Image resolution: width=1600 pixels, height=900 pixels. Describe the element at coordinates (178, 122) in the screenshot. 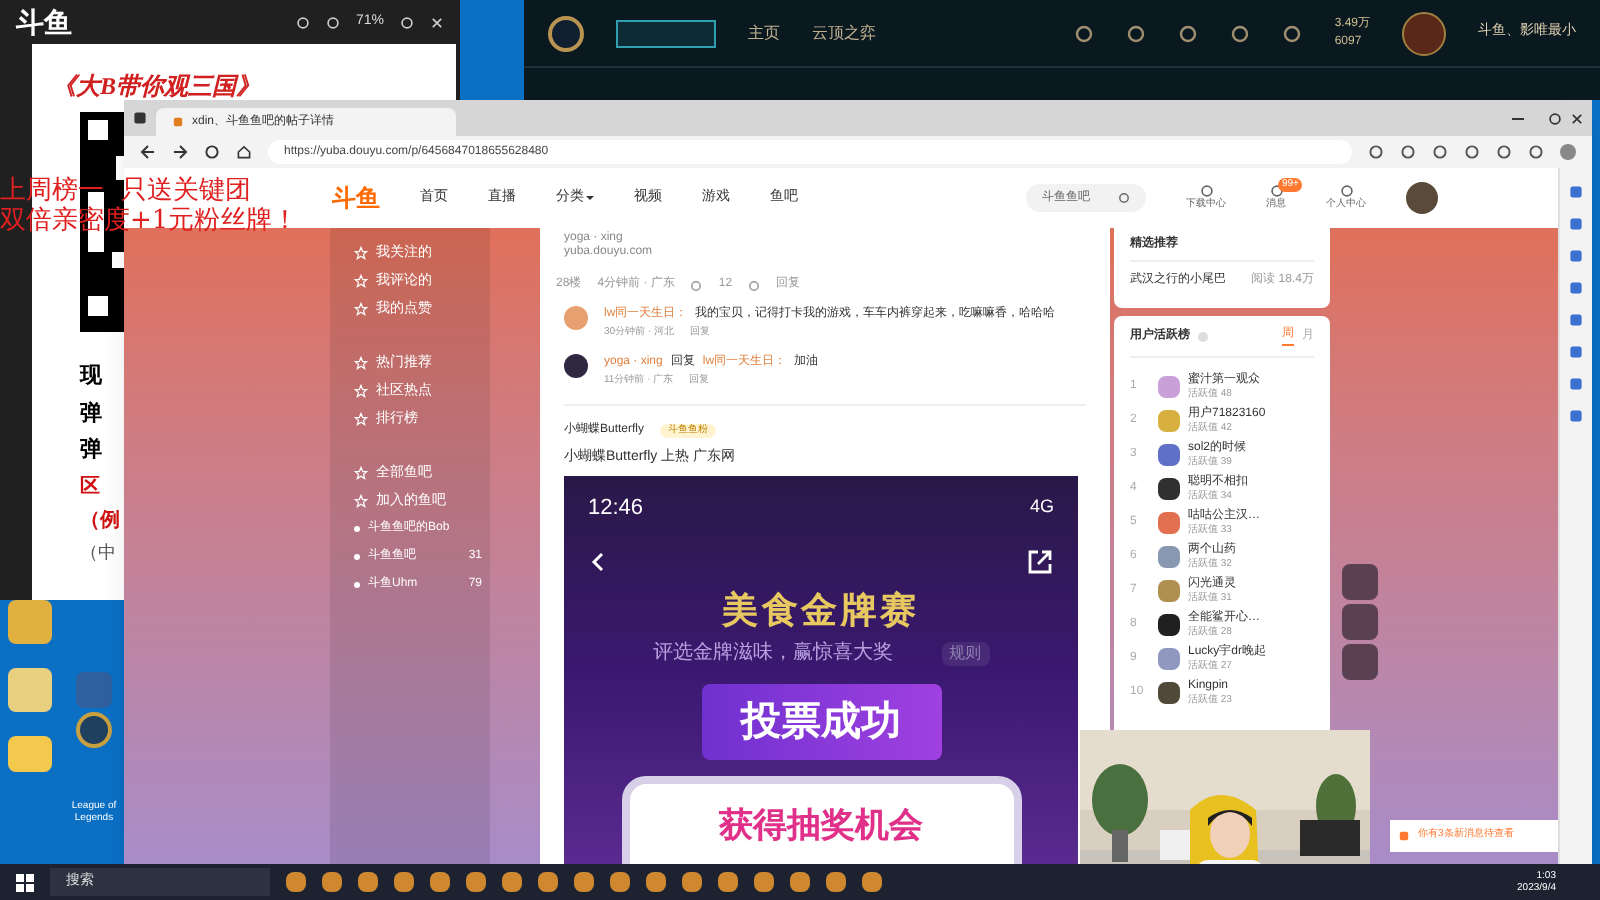

I see `site-icon` at that location.